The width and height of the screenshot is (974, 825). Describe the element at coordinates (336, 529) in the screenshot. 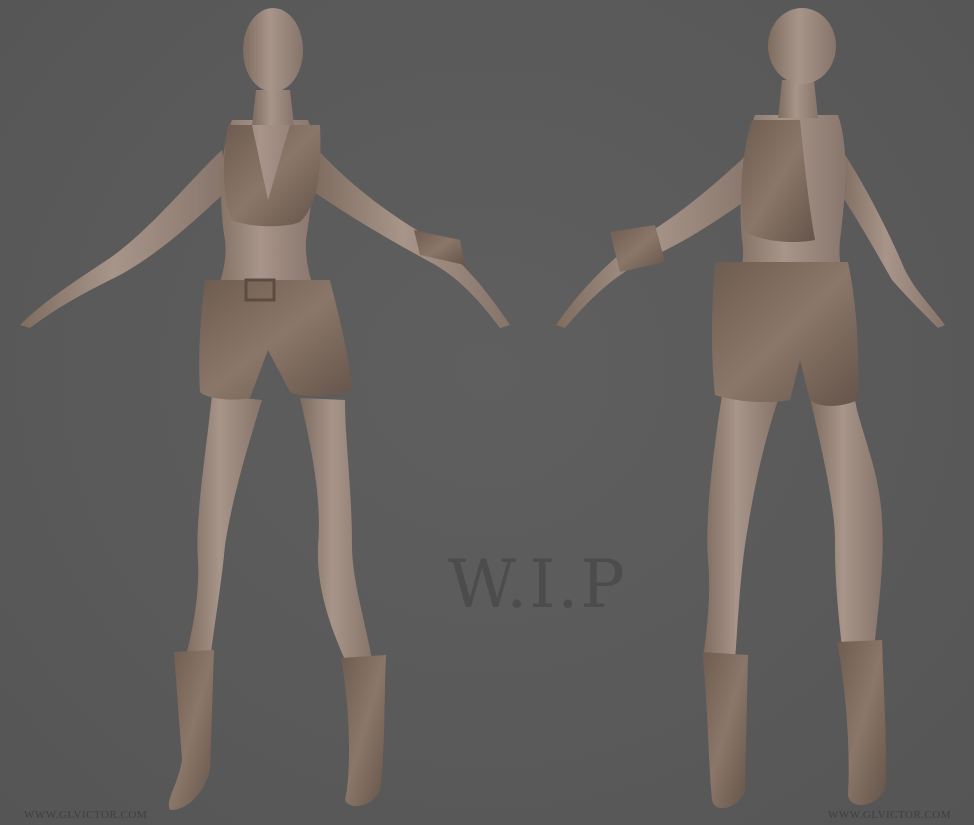

I see `front-right-leg` at that location.